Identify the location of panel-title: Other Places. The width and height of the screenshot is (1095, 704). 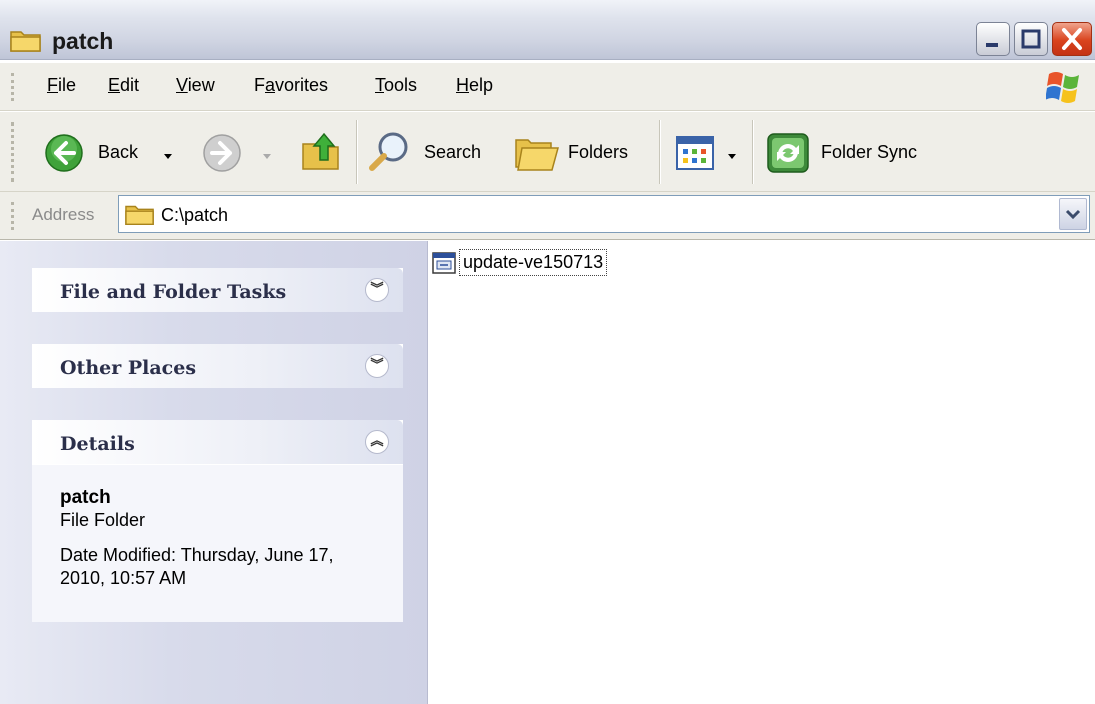
(128, 368).